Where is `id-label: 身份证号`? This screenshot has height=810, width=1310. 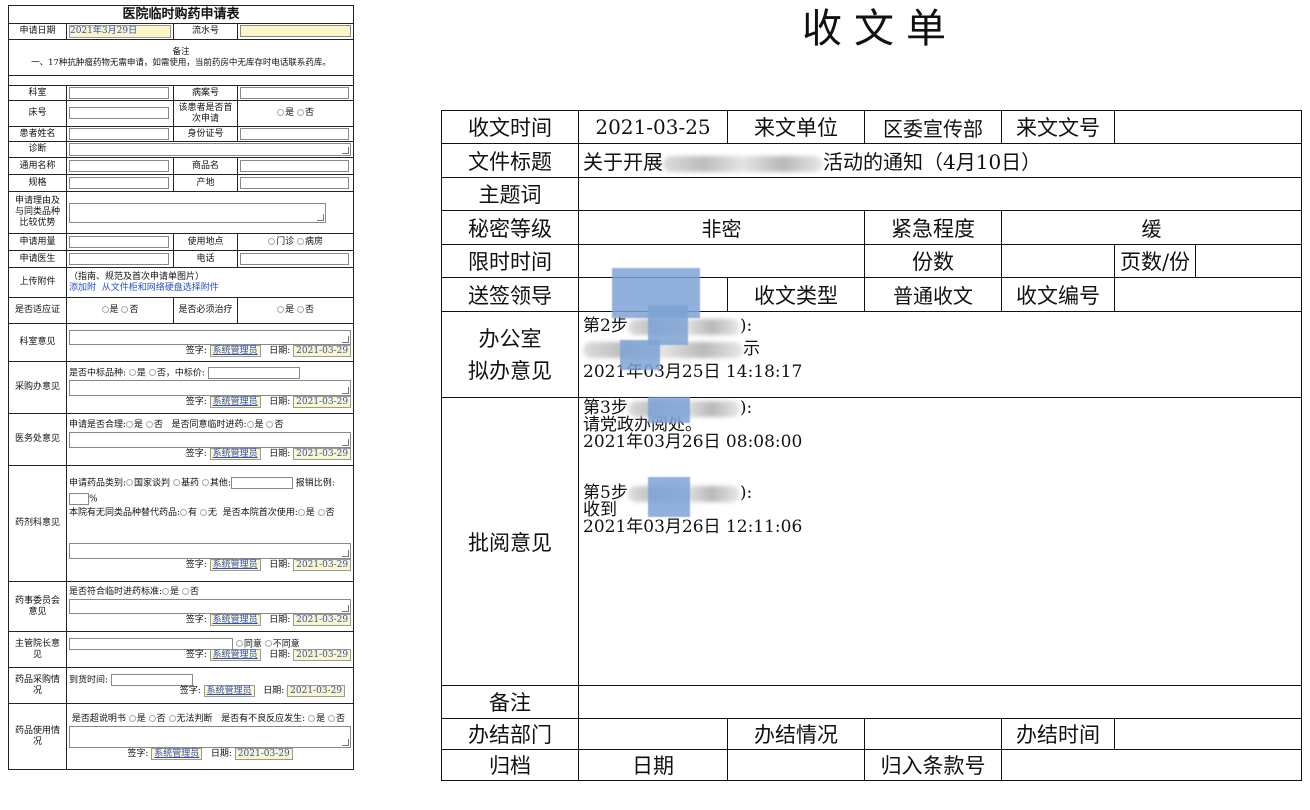 id-label: 身份证号 is located at coordinates (205, 134).